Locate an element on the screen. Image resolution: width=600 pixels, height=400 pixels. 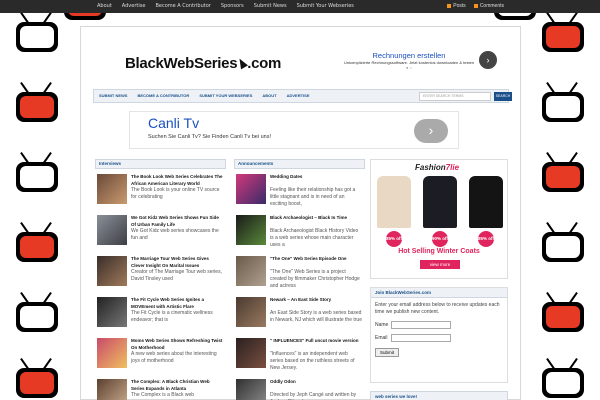
feed-links: Posts Comments is located at coordinates (475, 6).